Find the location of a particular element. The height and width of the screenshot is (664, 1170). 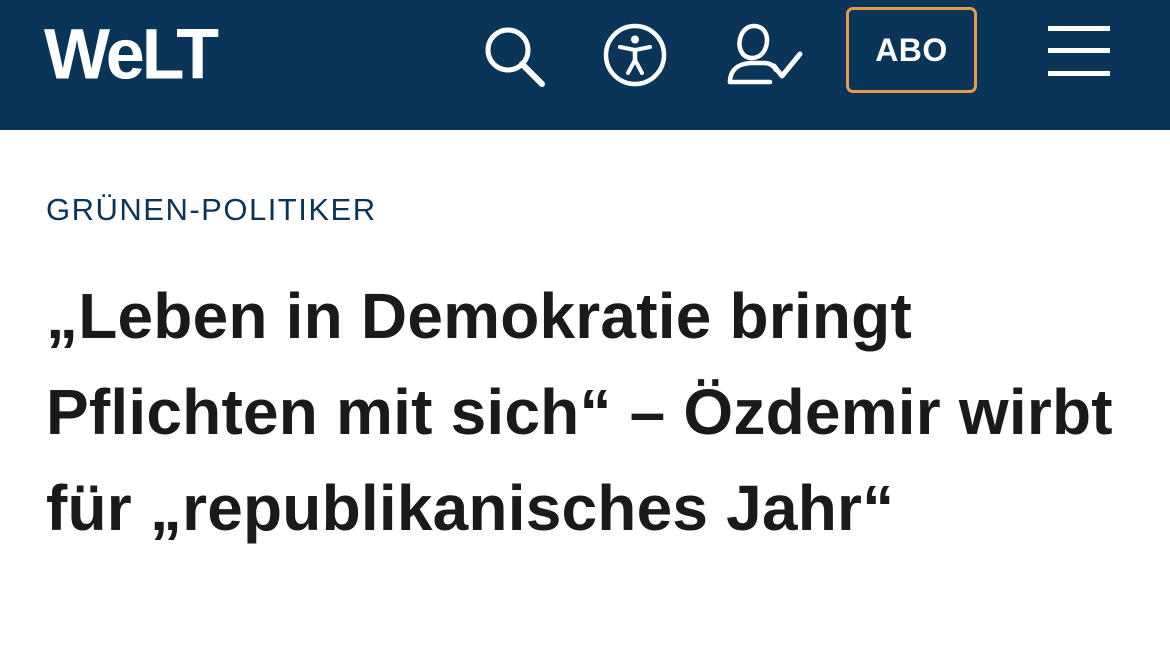

abo-subscribe-button: ABO is located at coordinates (911, 50).